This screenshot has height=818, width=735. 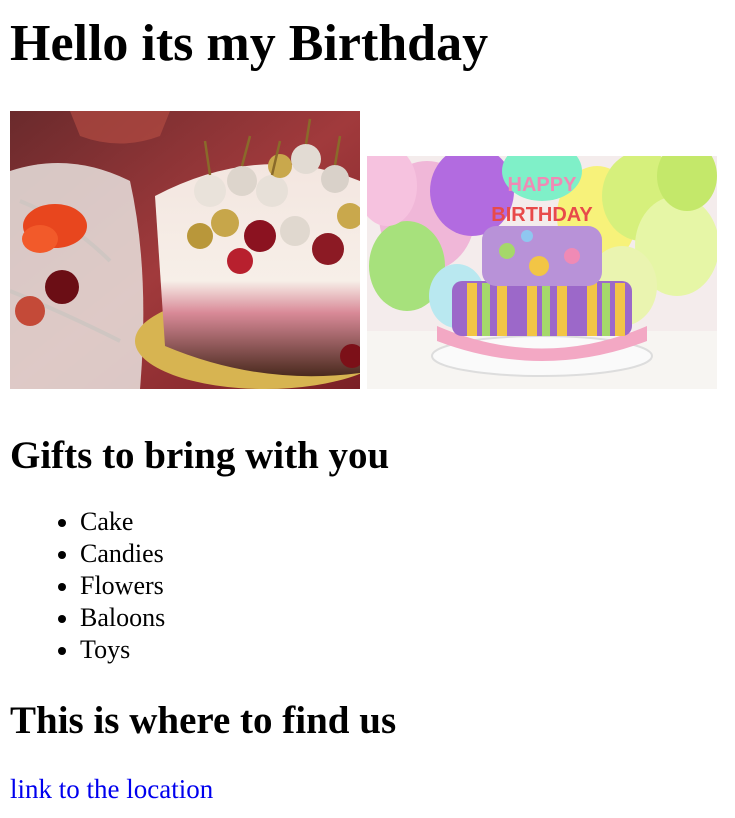 What do you see at coordinates (402, 650) in the screenshot?
I see `list-item: Toys` at bounding box center [402, 650].